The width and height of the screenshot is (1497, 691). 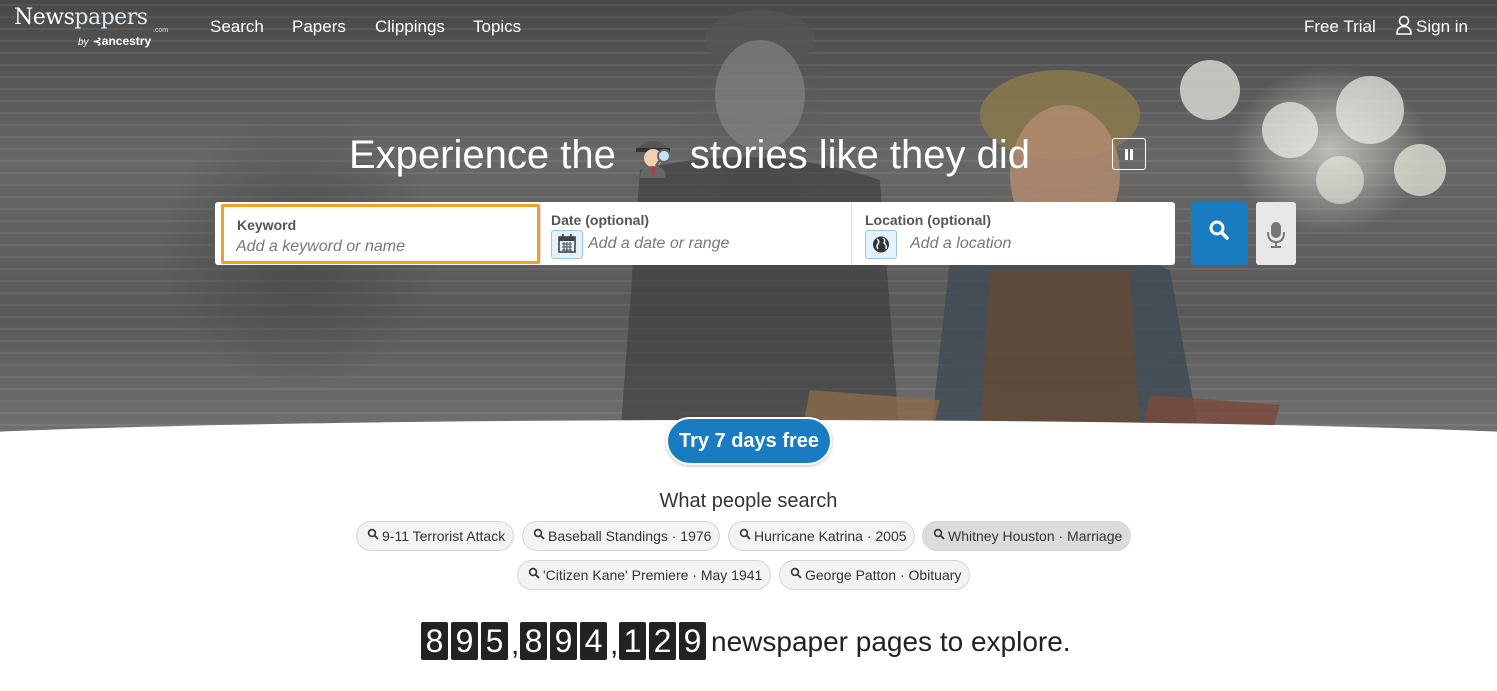 I want to click on popular-search-chip: 9-11 Terrorist Attack, so click(x=435, y=536).